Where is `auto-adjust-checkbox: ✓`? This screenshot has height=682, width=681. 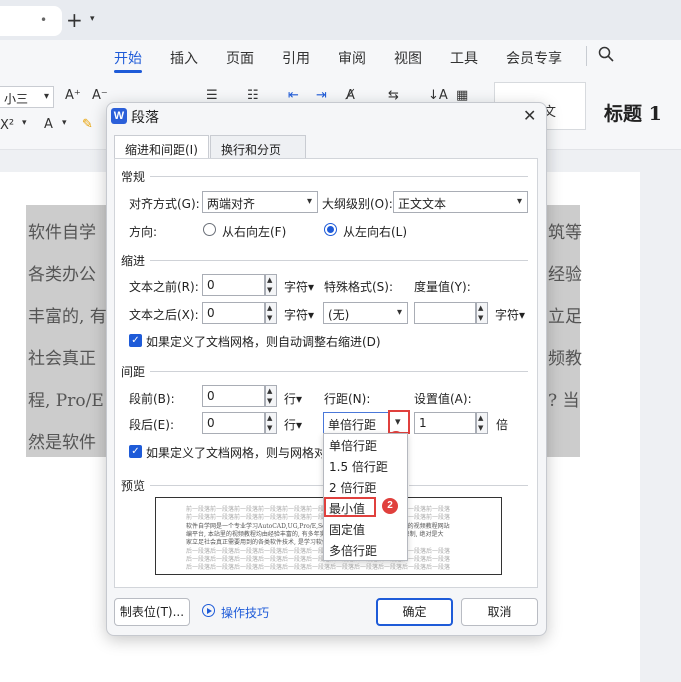 auto-adjust-checkbox: ✓ is located at coordinates (135, 340).